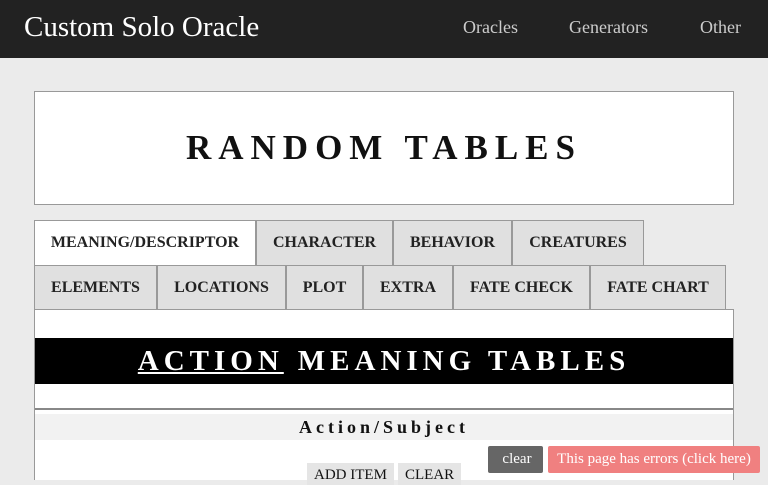 The width and height of the screenshot is (768, 485). I want to click on nav-item-oracles: Oracles, so click(490, 27).